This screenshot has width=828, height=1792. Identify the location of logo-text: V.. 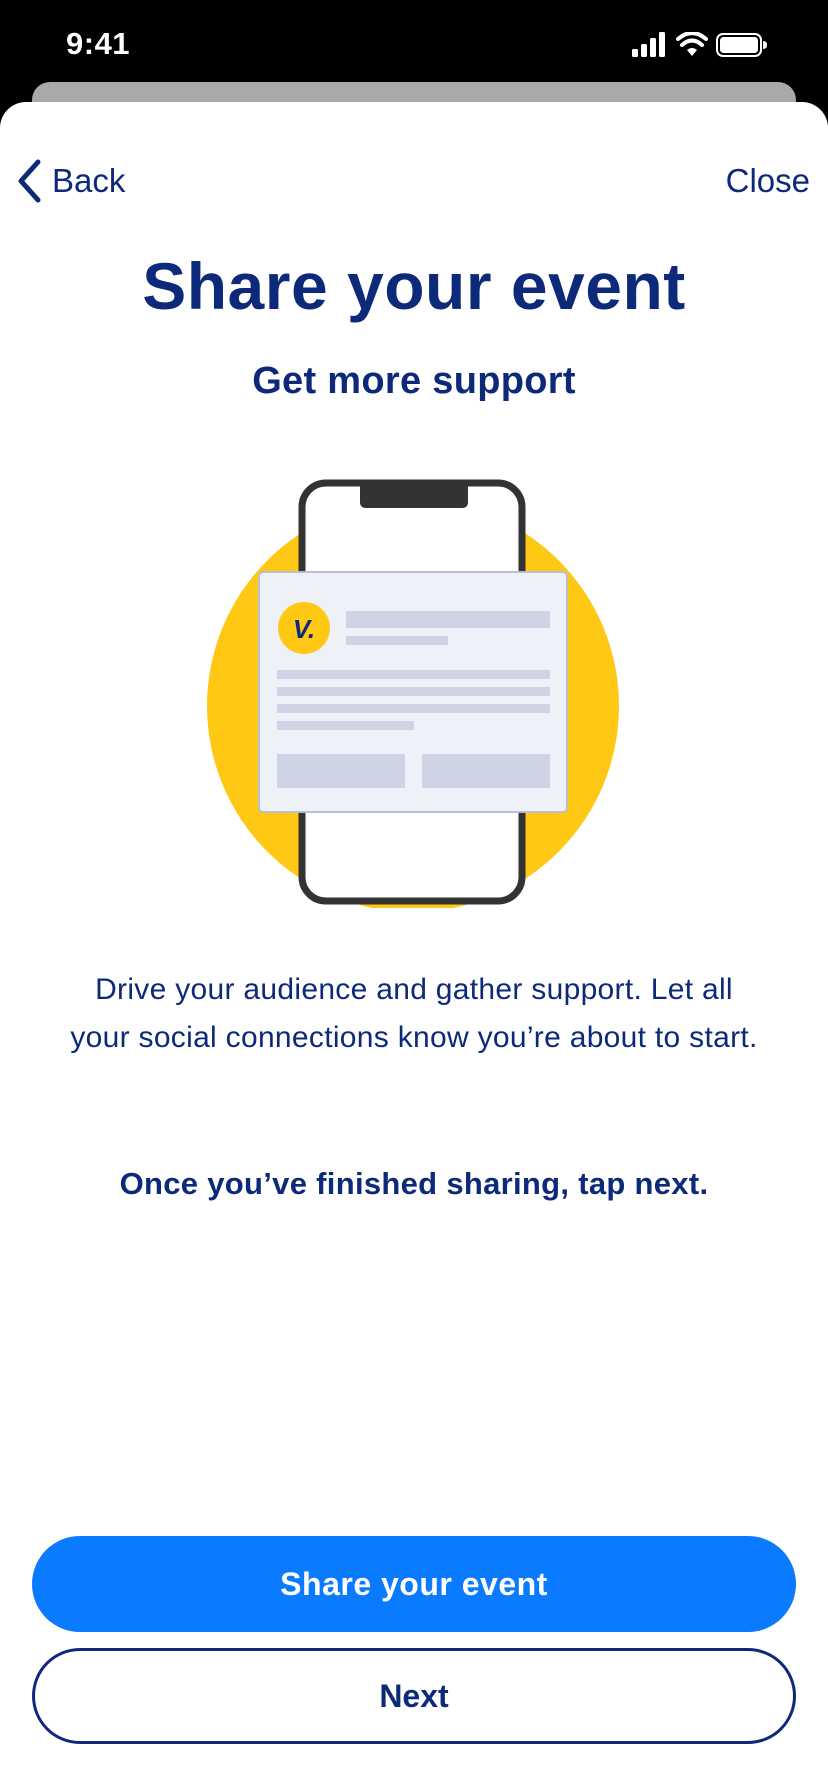
(304, 629).